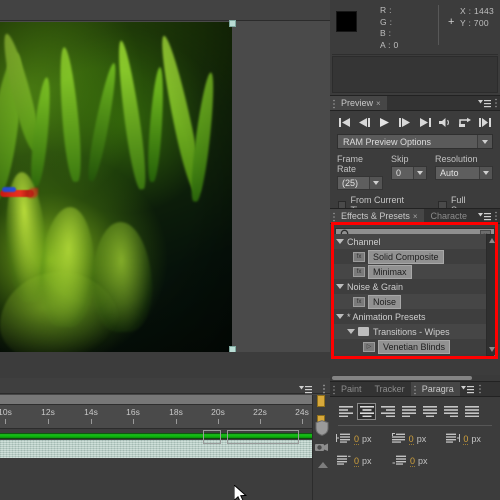 This screenshot has width=500, height=500. Describe the element at coordinates (466, 439) in the screenshot. I see `indent-right-margin-value: 0` at that location.